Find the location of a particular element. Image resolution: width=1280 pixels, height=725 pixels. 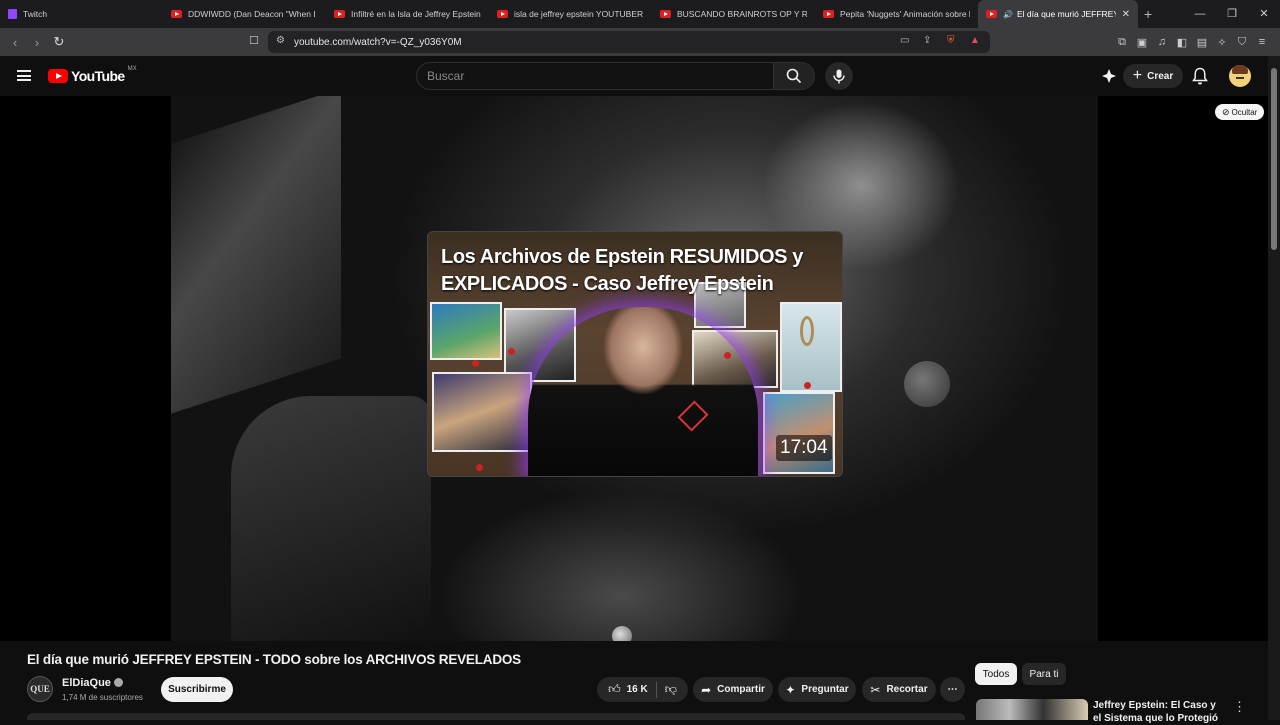

restore-icon: ❐ is located at coordinates (1232, 14).